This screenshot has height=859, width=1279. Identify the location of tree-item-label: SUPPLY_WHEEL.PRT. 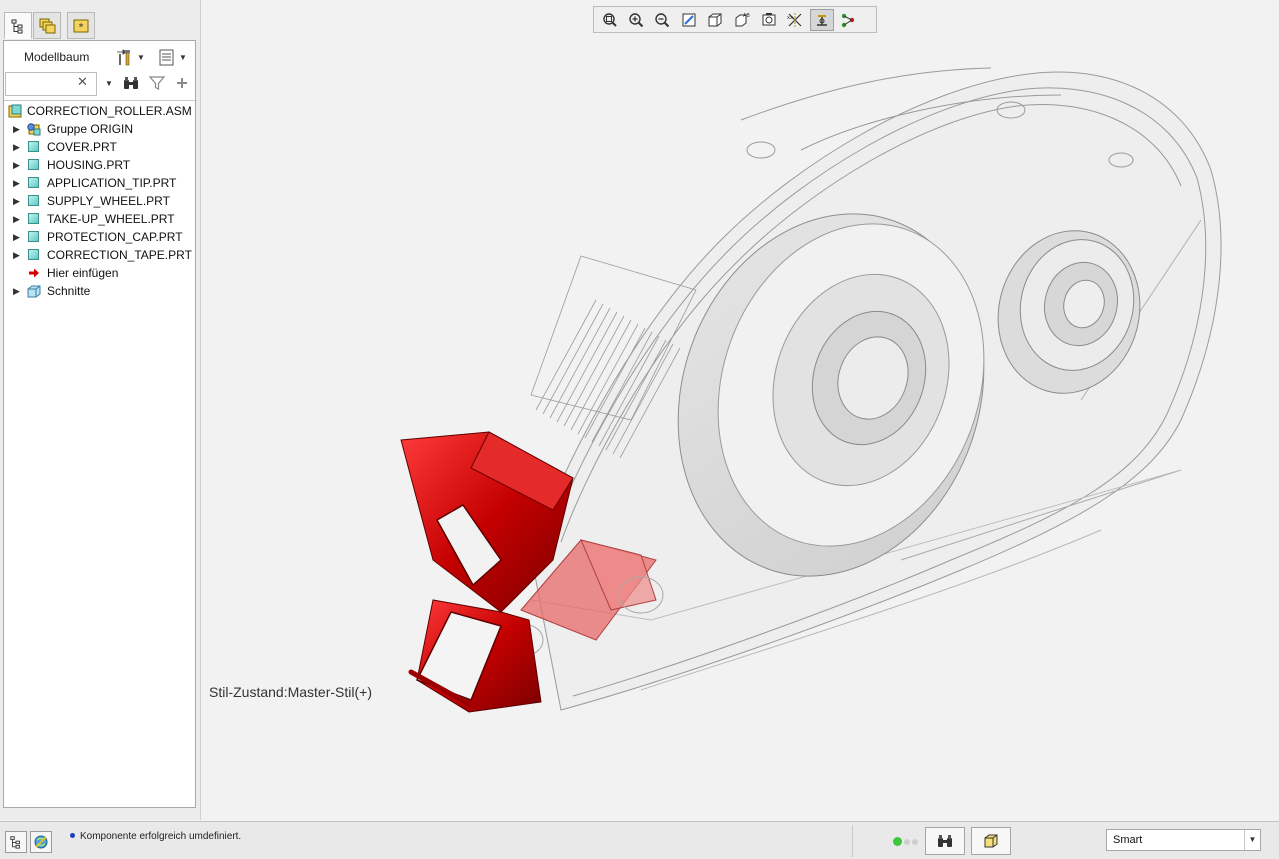
(108, 201).